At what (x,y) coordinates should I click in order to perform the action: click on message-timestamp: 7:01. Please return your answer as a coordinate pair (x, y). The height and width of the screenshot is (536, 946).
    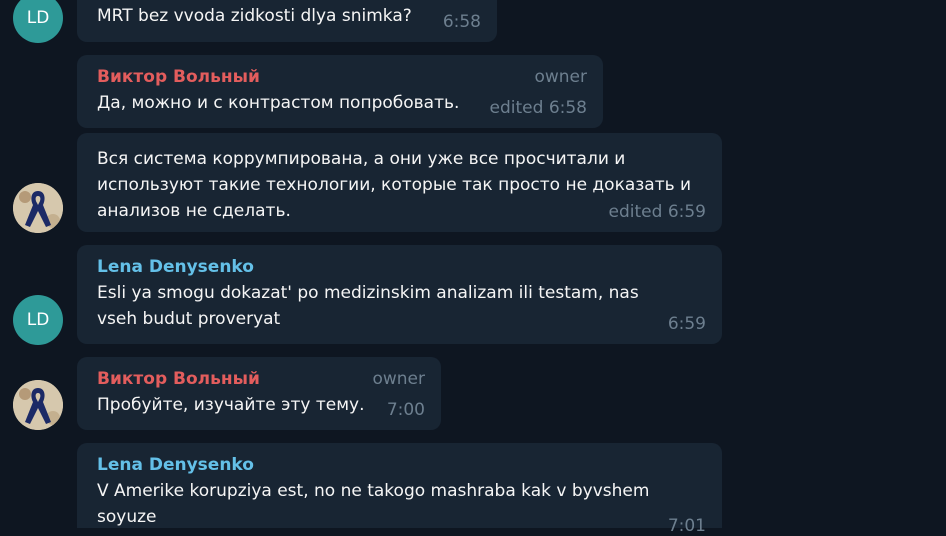
    Looking at the image, I should click on (686, 526).